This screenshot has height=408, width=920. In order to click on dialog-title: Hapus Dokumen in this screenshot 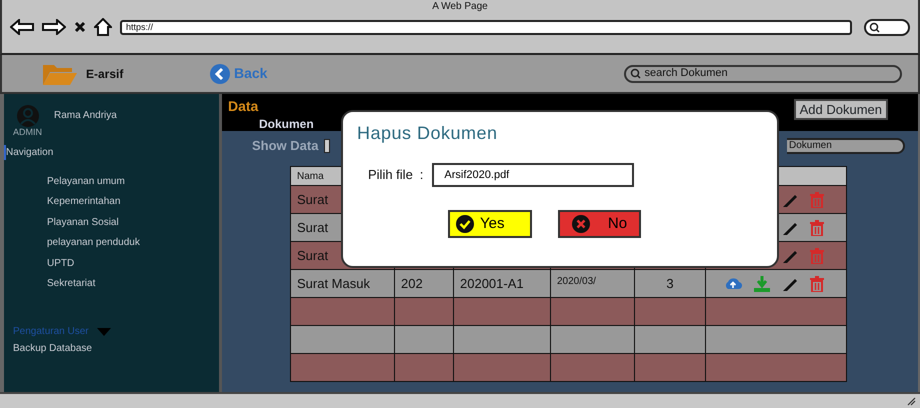, I will do `click(428, 133)`.